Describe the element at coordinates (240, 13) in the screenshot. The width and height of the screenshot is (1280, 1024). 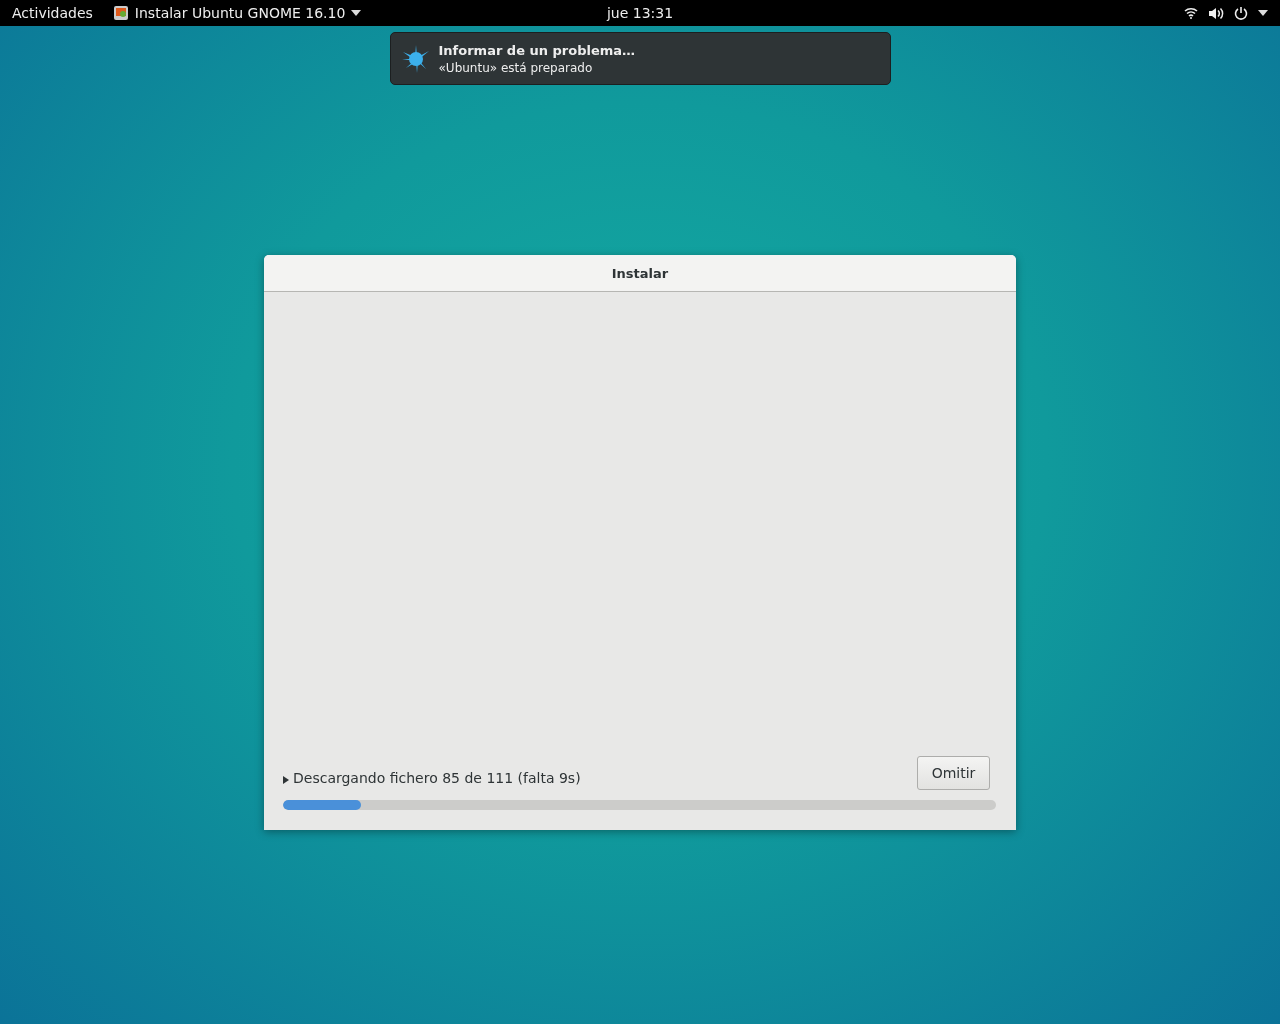
I see `app-menu: Instalar Ubuntu GNOME 16.10` at that location.